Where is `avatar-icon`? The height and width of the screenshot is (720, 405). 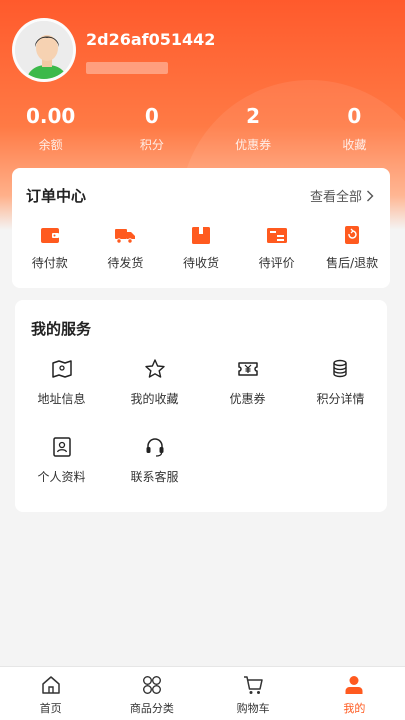
avatar-icon is located at coordinates (44, 50).